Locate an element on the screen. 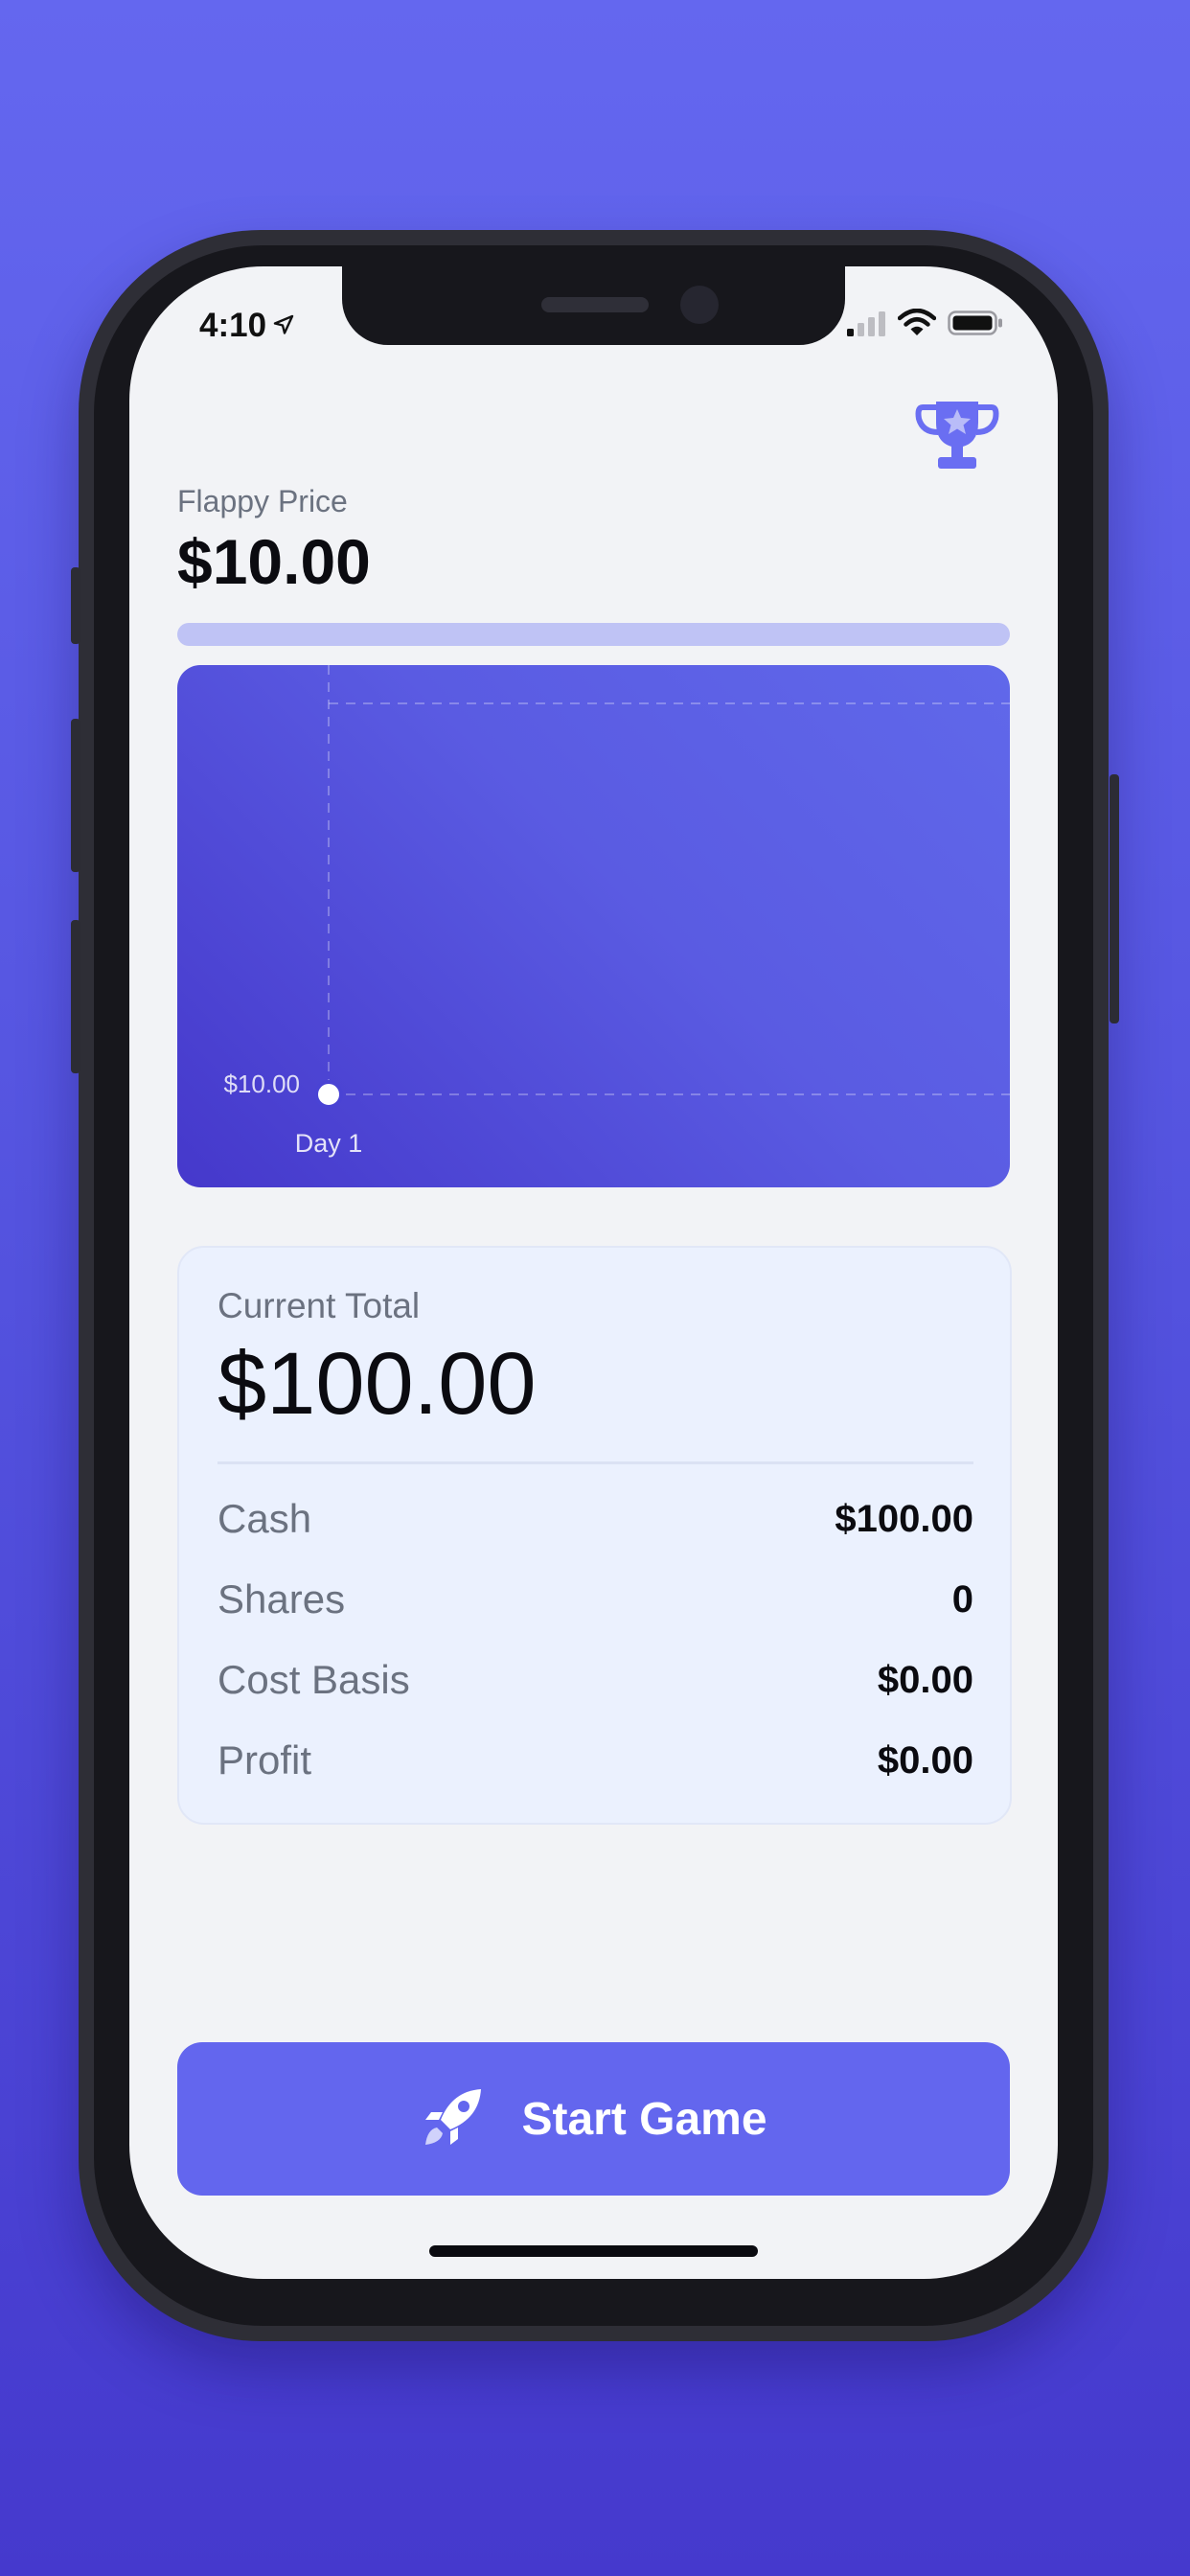  price-value: $10.00 is located at coordinates (274, 561).